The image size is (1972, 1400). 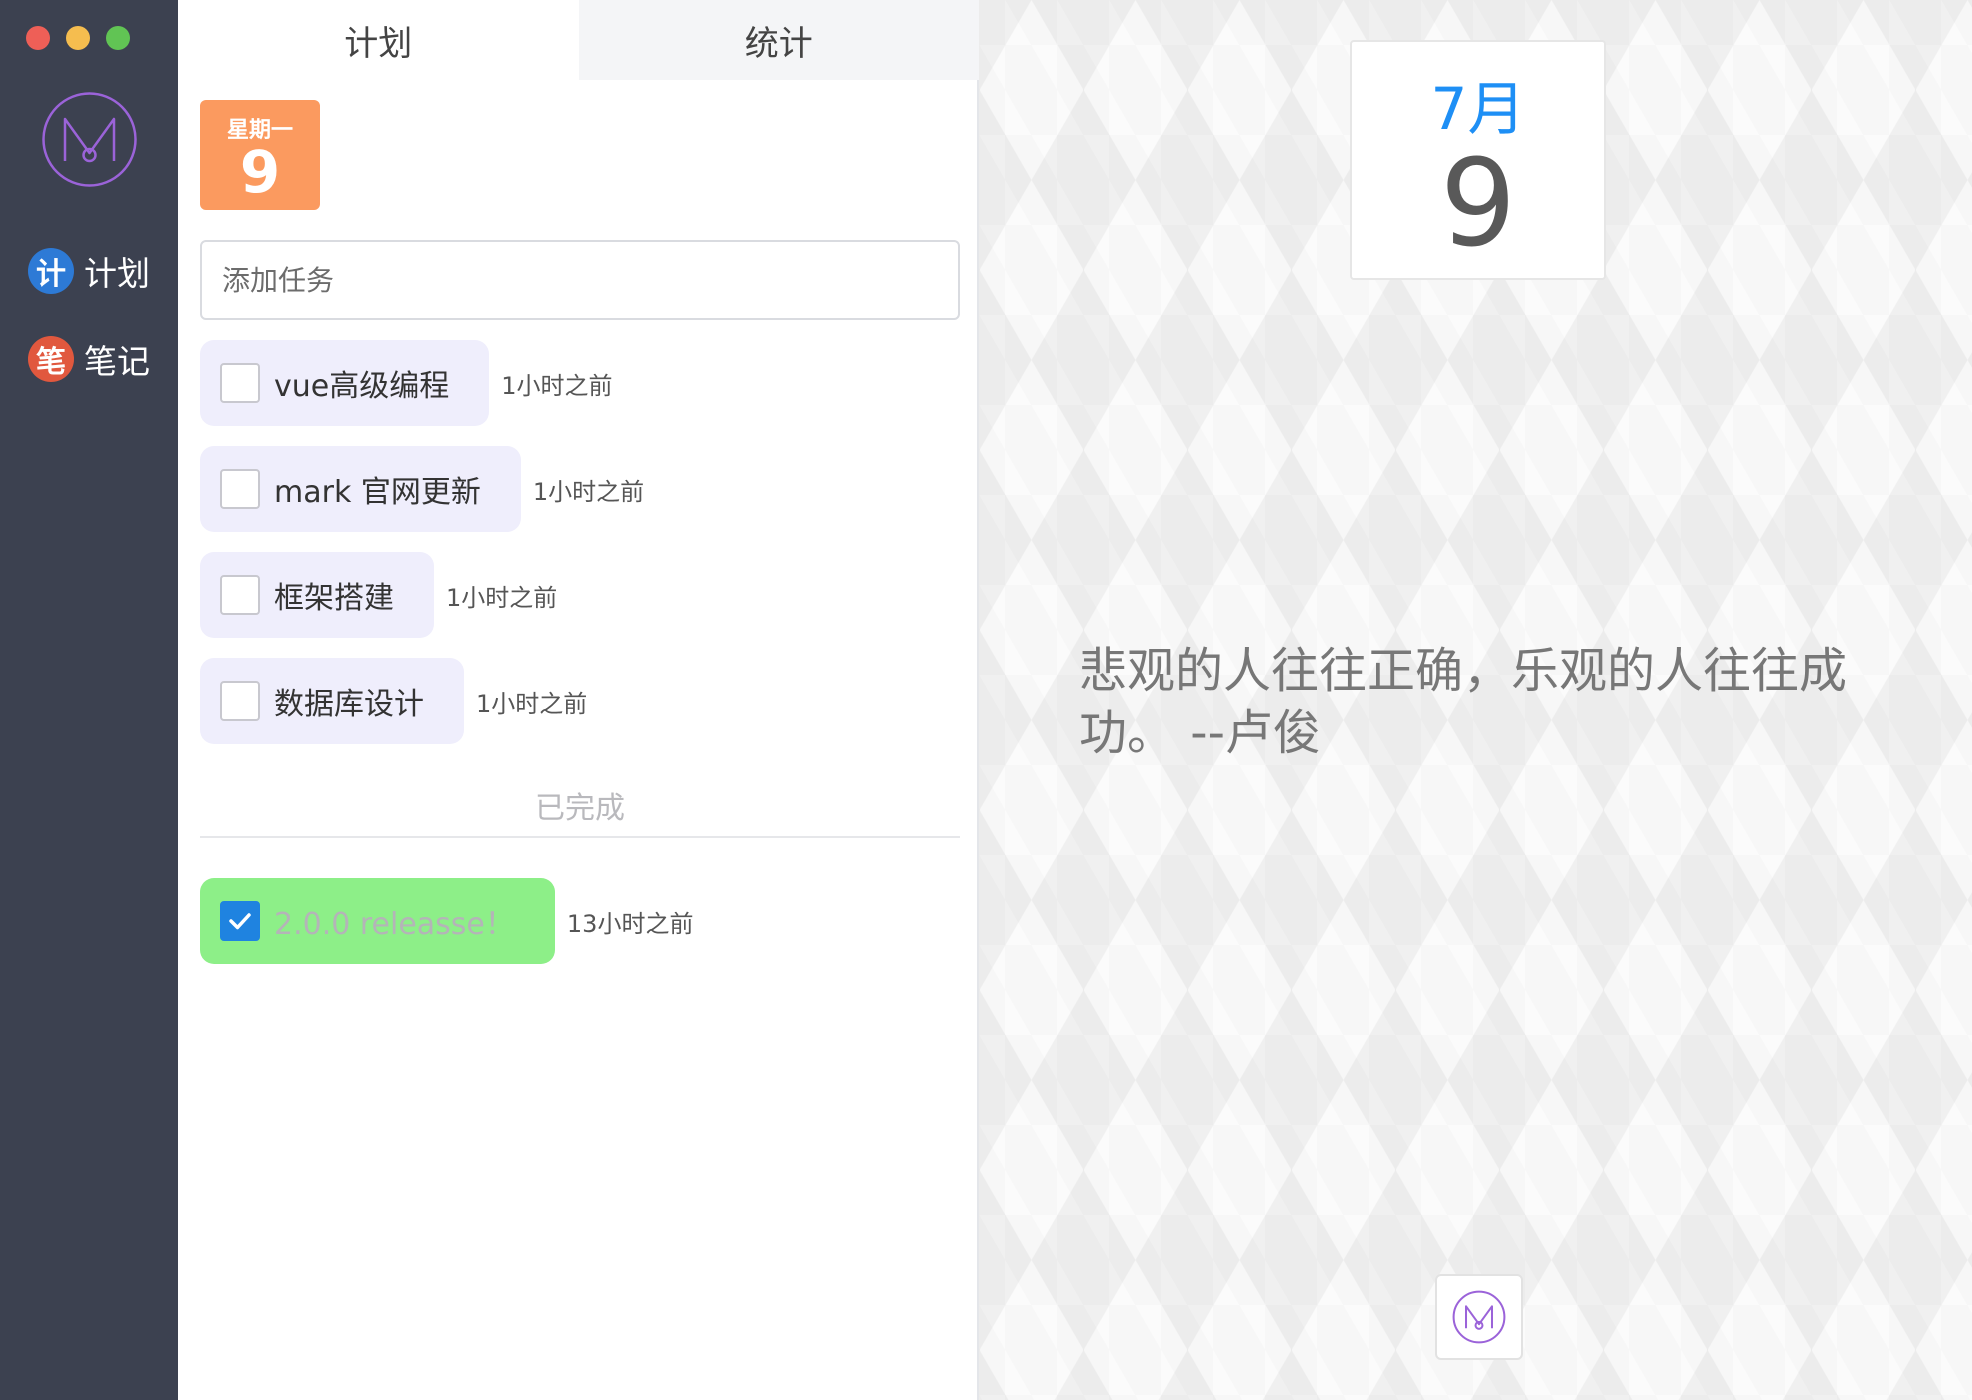 I want to click on task-pill: 框架搭建, so click(x=317, y=595).